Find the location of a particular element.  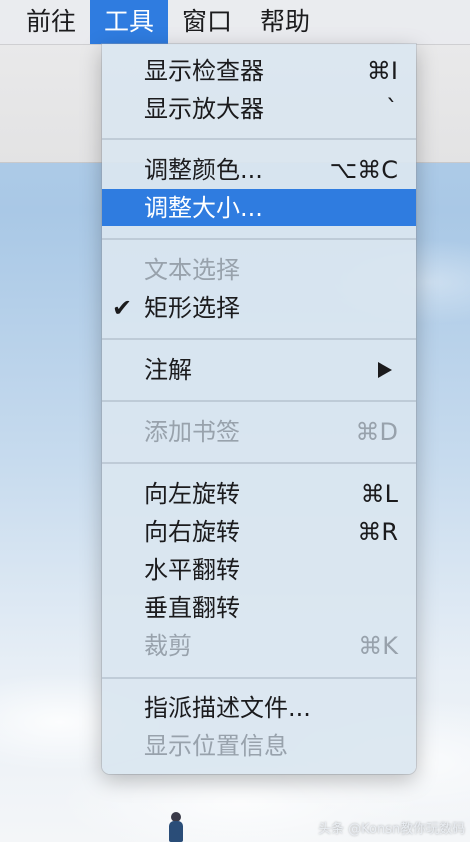

menu-item-label: 水平翻转 is located at coordinates (192, 570).